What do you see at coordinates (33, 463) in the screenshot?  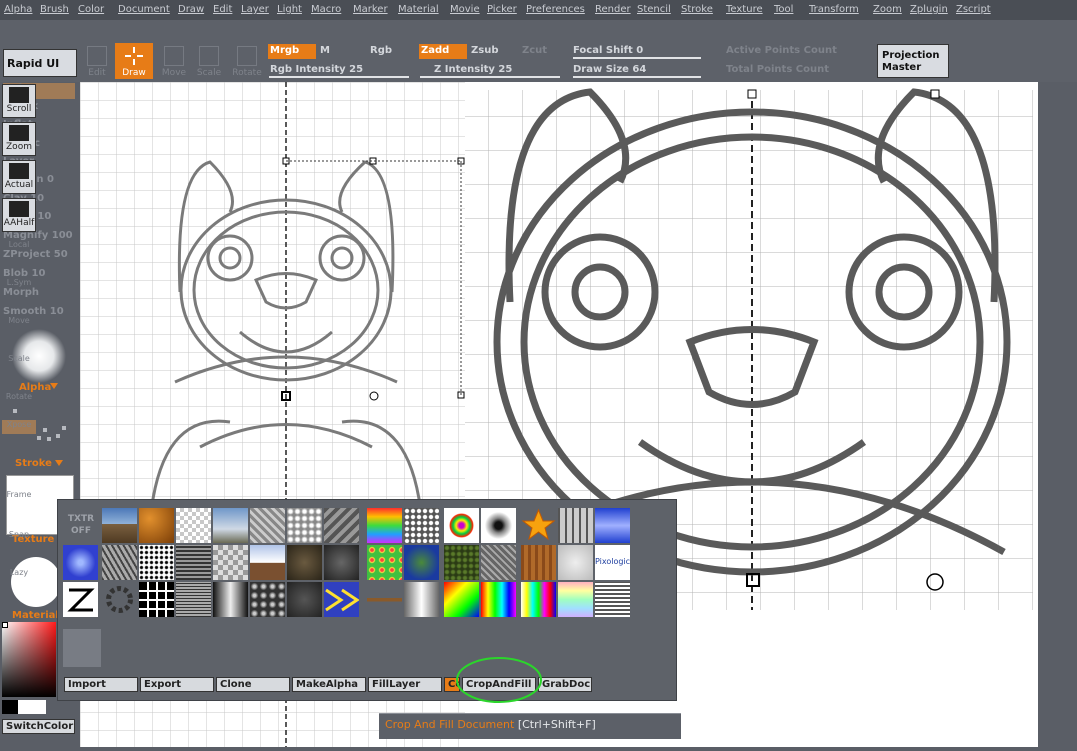 I see `stroke-label: Stroke` at bounding box center [33, 463].